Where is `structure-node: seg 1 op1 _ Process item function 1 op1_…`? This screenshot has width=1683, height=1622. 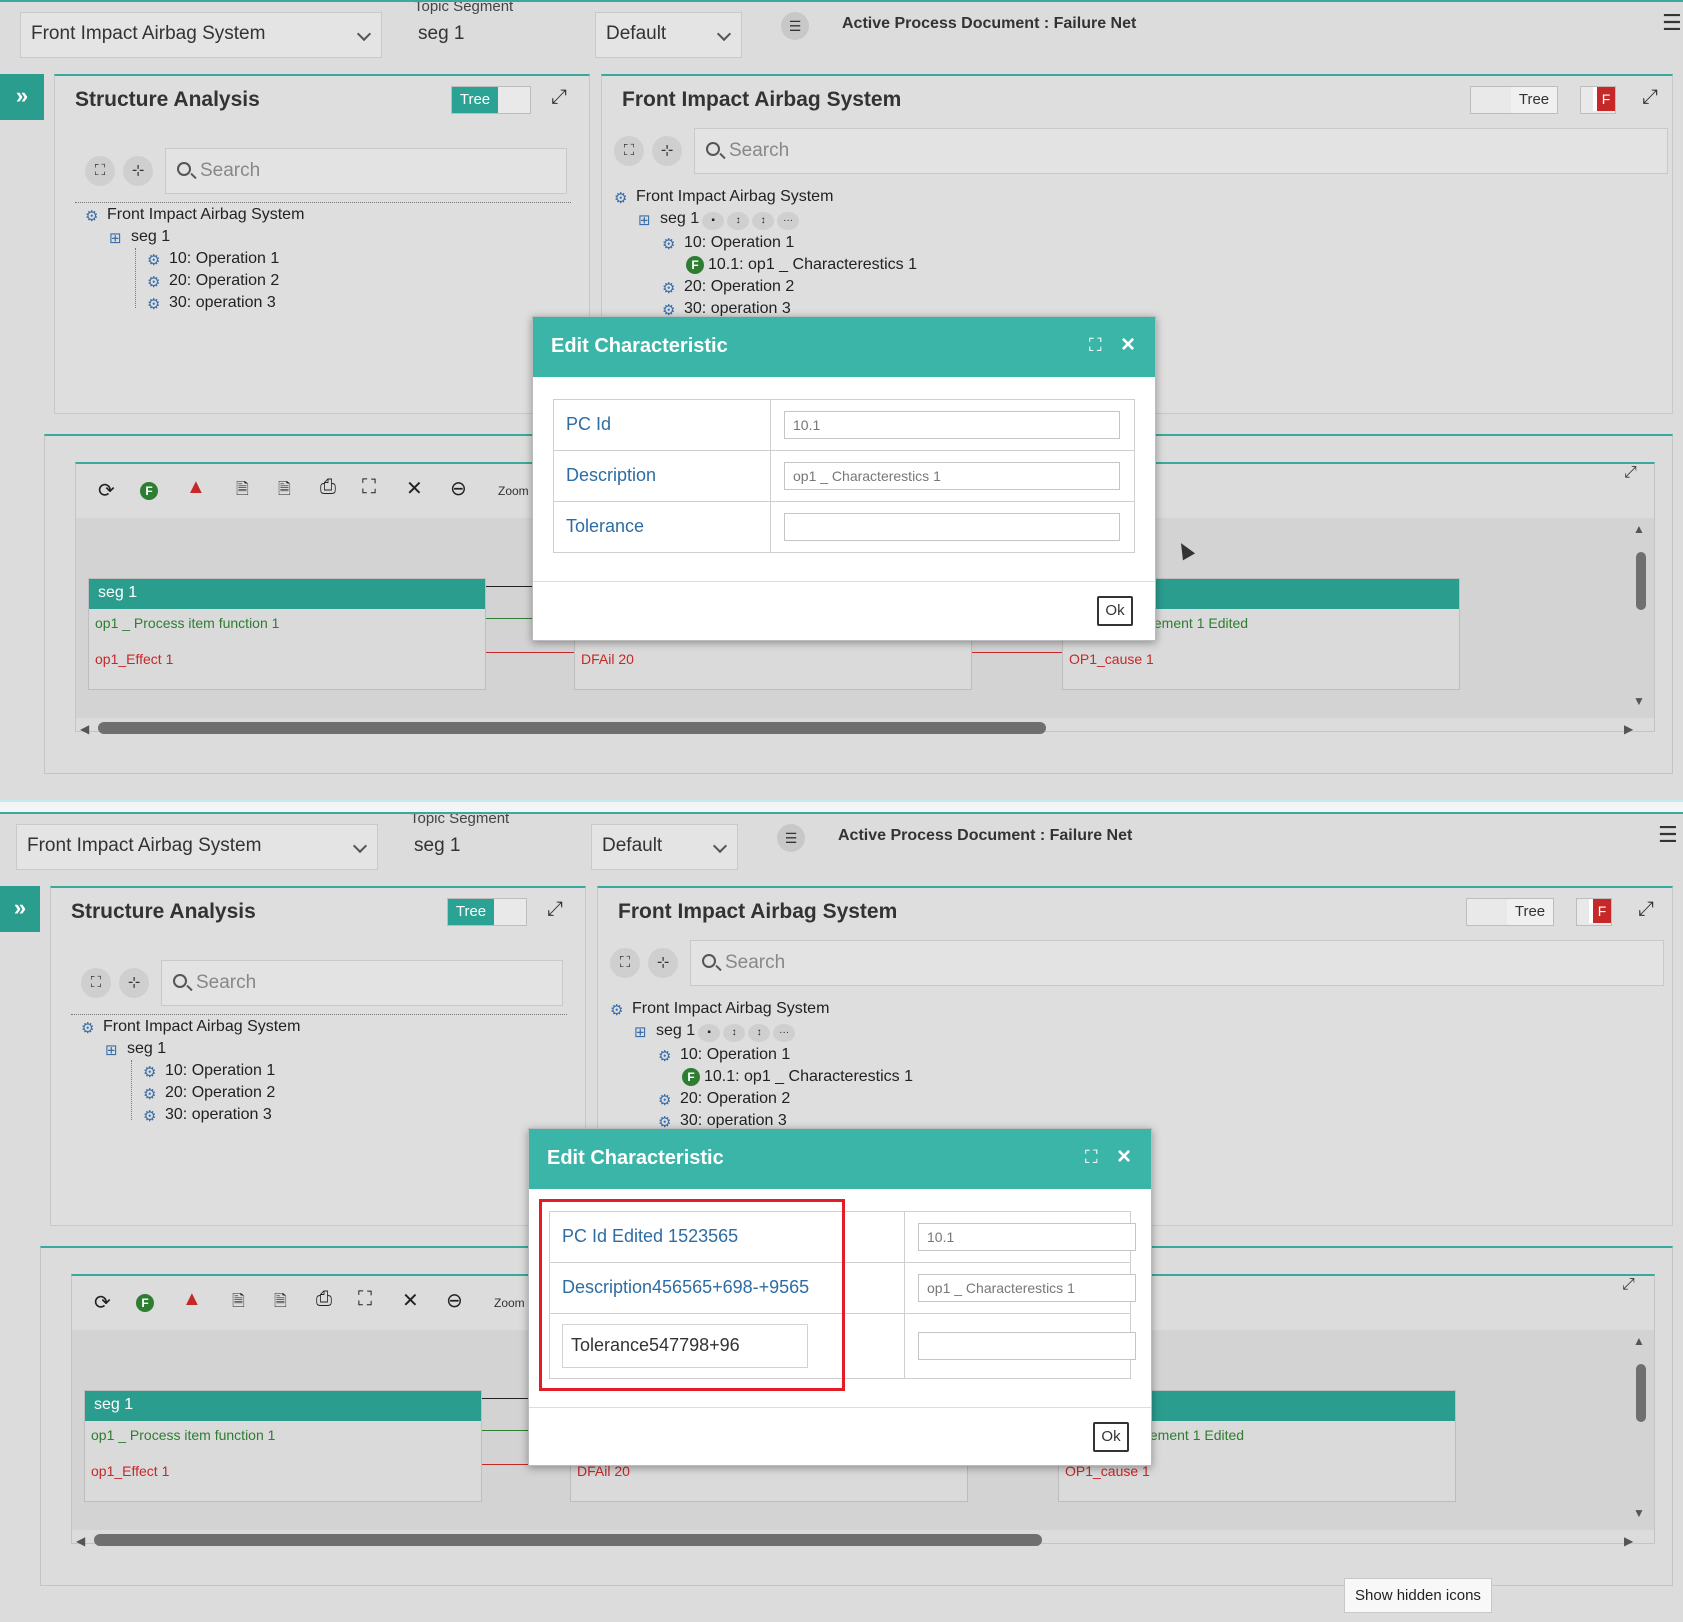 structure-node: seg 1 op1 _ Process item function 1 op1_… is located at coordinates (283, 1446).